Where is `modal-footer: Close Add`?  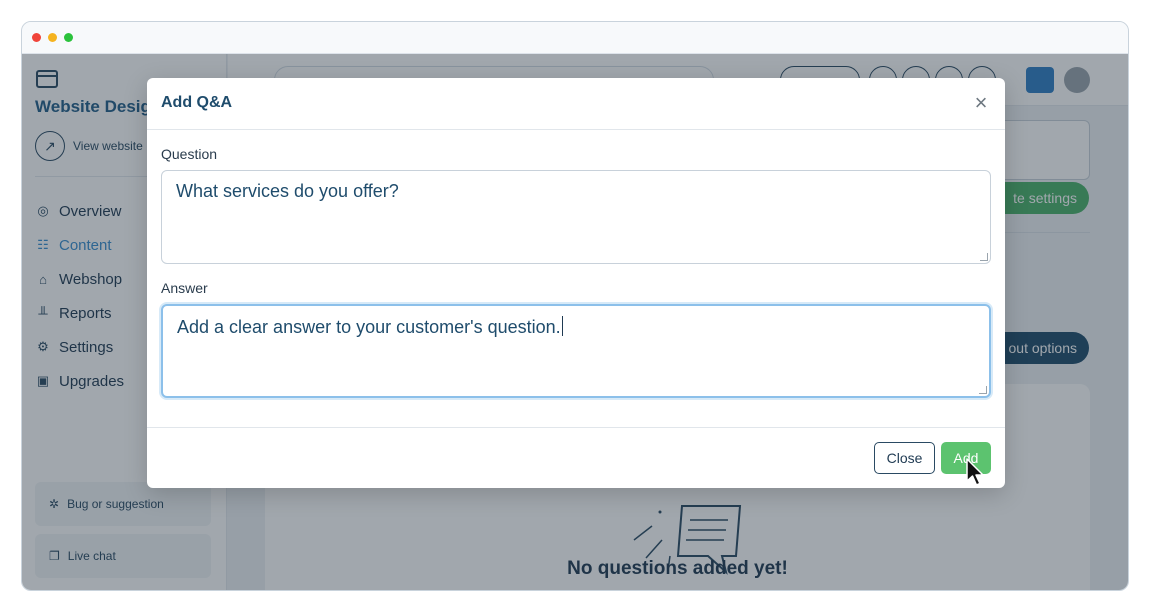
modal-footer: Close Add is located at coordinates (576, 457).